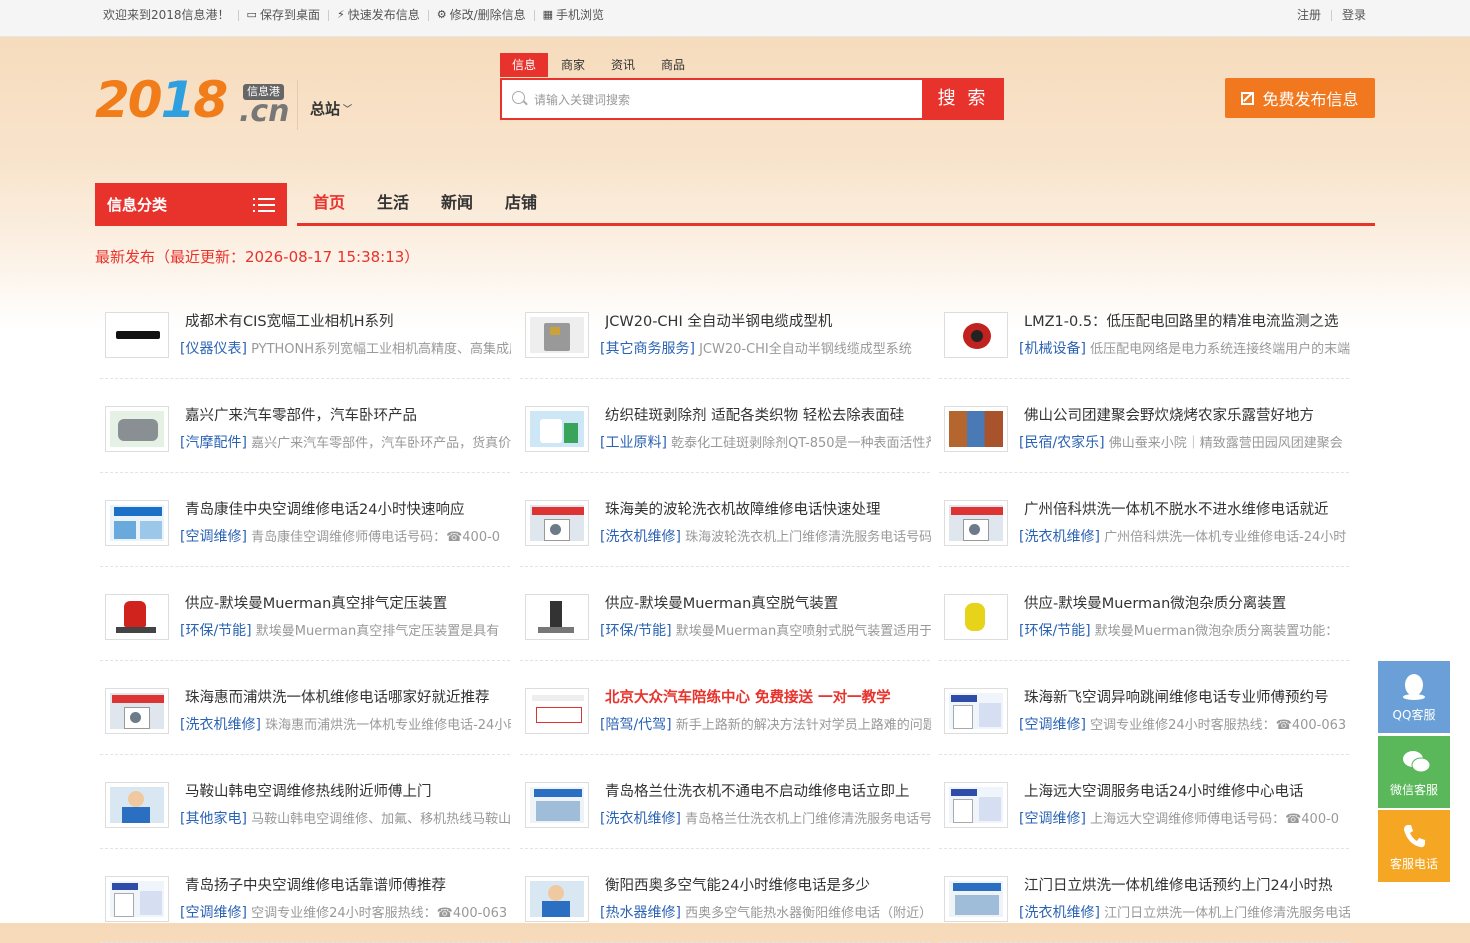 The width and height of the screenshot is (1470, 943). What do you see at coordinates (573, 15) in the screenshot?
I see `mobile-browse-link: ▦ 手机浏览` at bounding box center [573, 15].